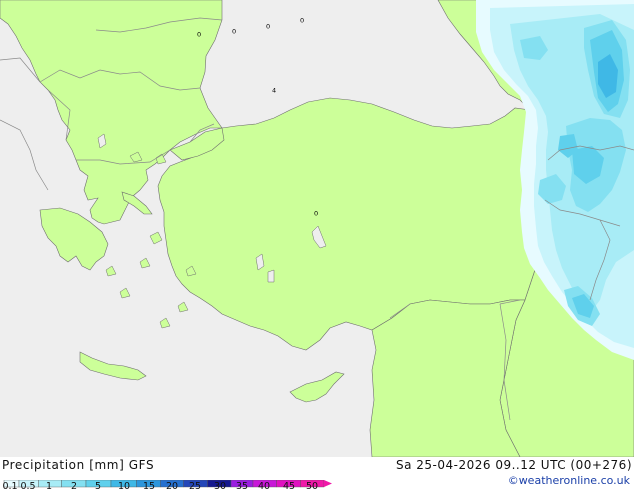 Image resolution: width=634 pixels, height=492 pixels. I want to click on valid-time: Sa 25-04-2026 09..12 UTC (00+276), so click(513, 465).